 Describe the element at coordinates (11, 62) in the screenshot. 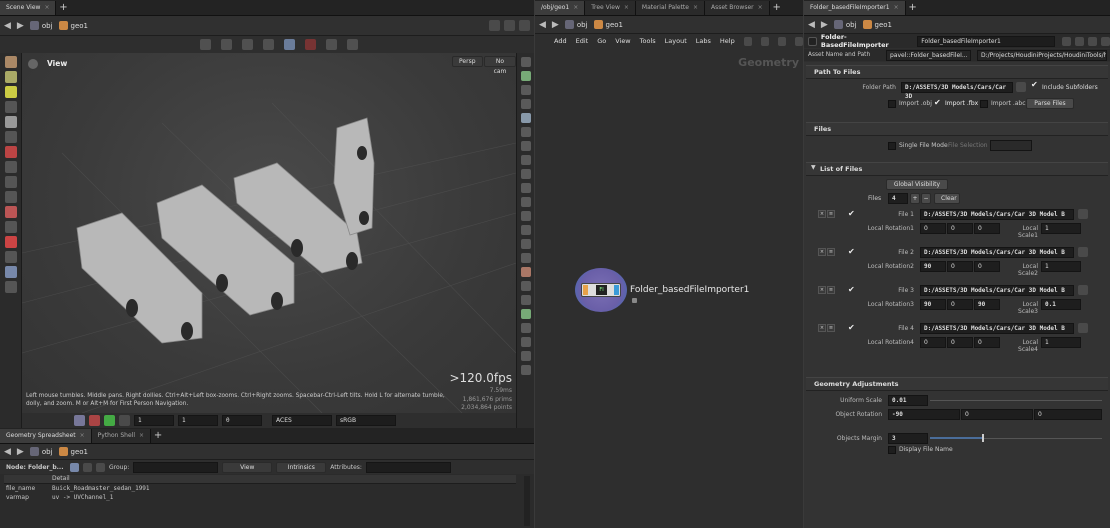

I see `select-icon` at that location.